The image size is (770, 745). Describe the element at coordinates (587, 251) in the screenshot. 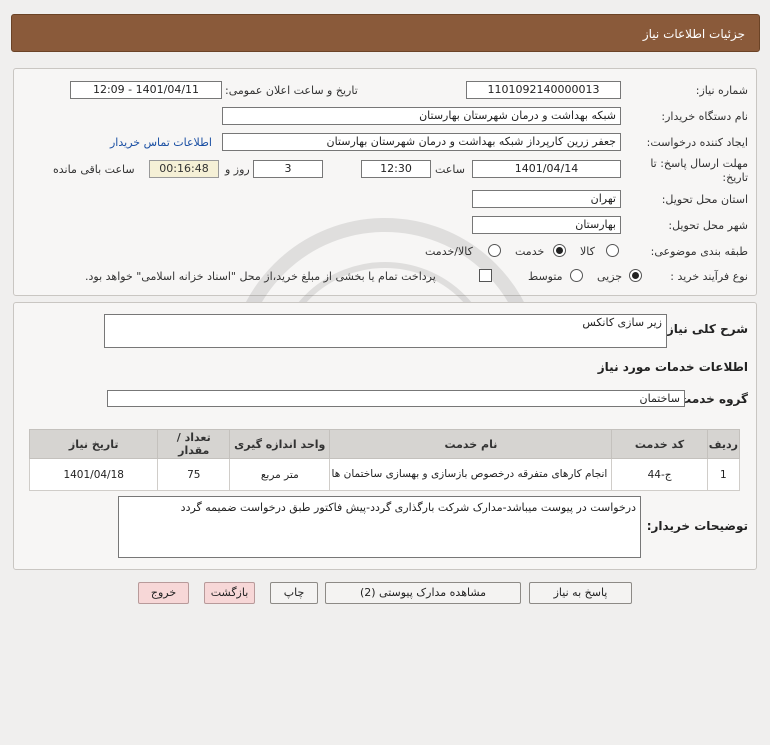

I see `category-option-goods: کالا` at that location.